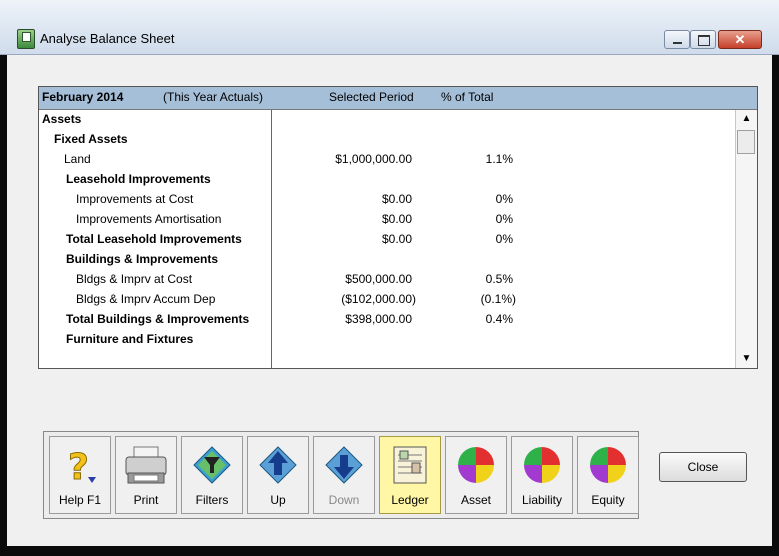  What do you see at coordinates (498, 299) in the screenshot?
I see `row-pct: (0.1%)` at bounding box center [498, 299].